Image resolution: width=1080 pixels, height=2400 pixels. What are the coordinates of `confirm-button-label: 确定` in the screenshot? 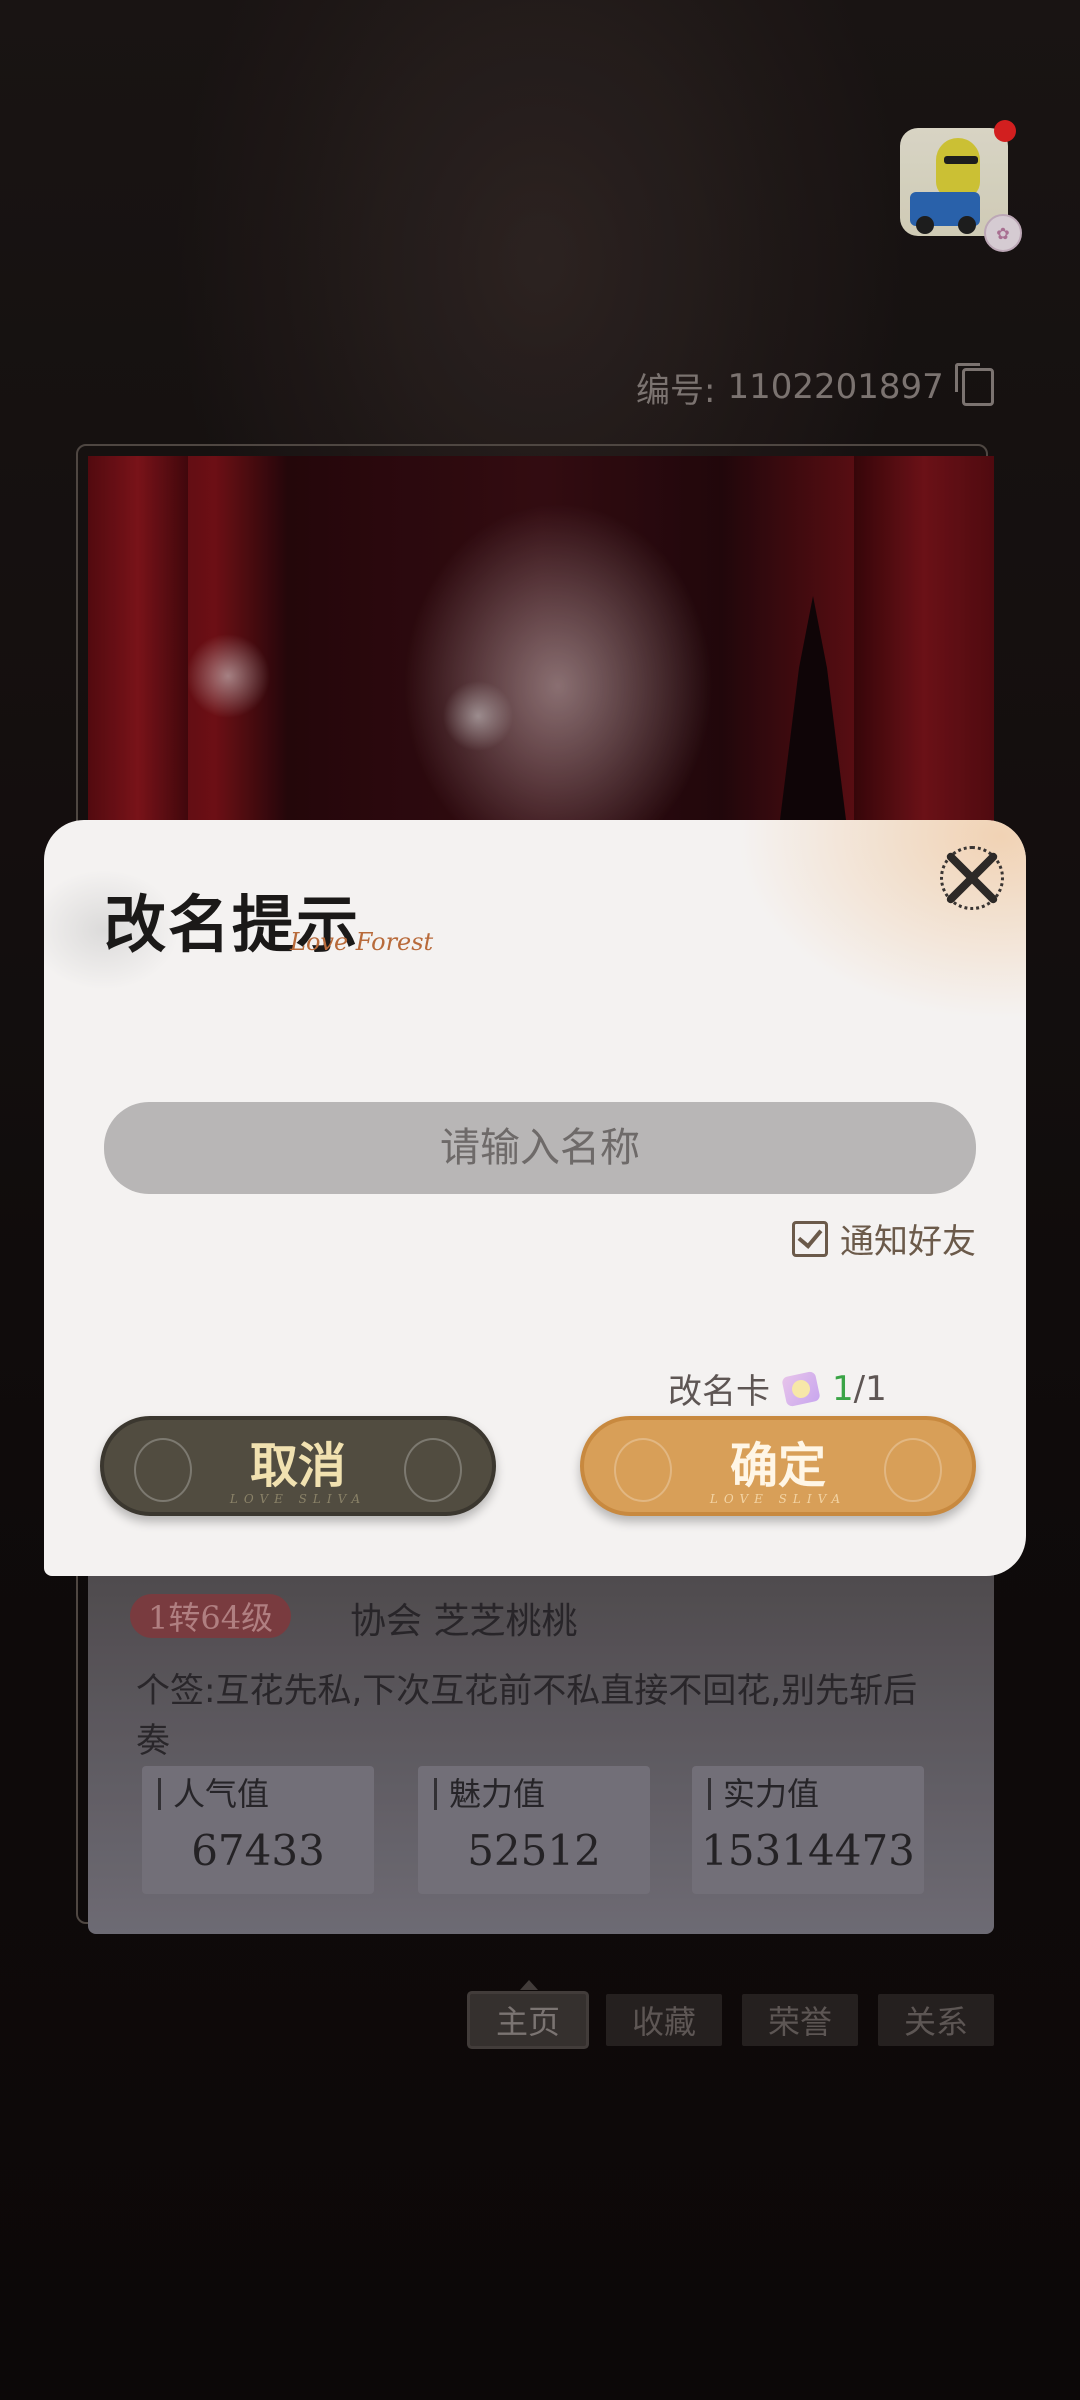 It's located at (777, 1466).